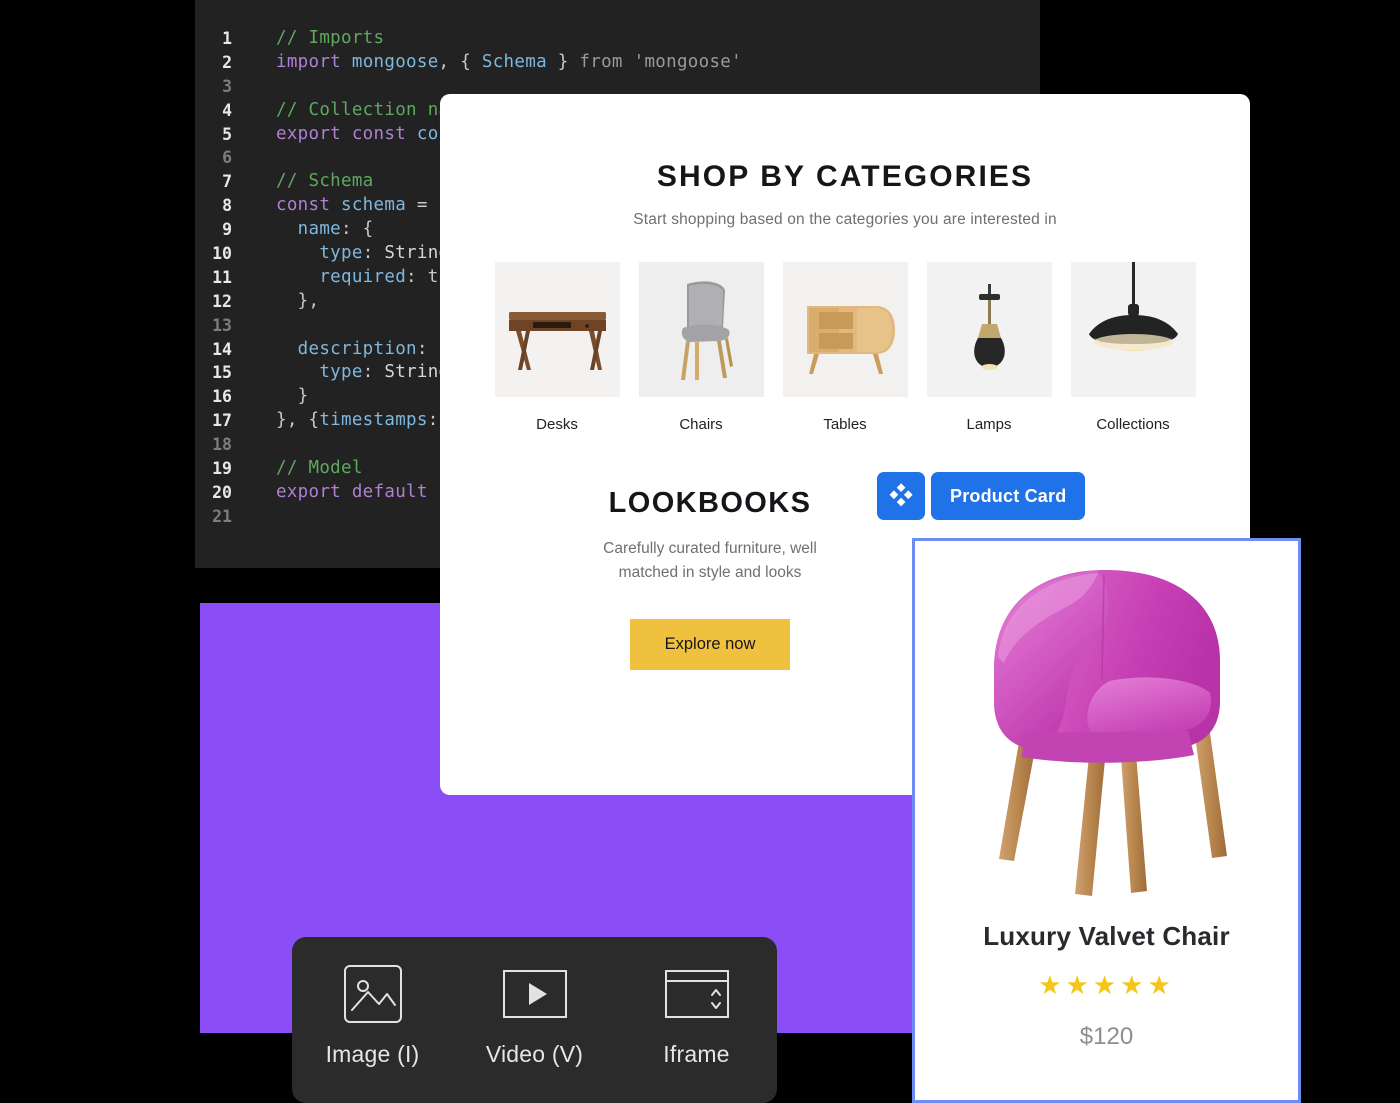 The height and width of the screenshot is (1103, 1400). Describe the element at coordinates (697, 1033) in the screenshot. I see `toolbar-item-iframe: Iframe` at that location.